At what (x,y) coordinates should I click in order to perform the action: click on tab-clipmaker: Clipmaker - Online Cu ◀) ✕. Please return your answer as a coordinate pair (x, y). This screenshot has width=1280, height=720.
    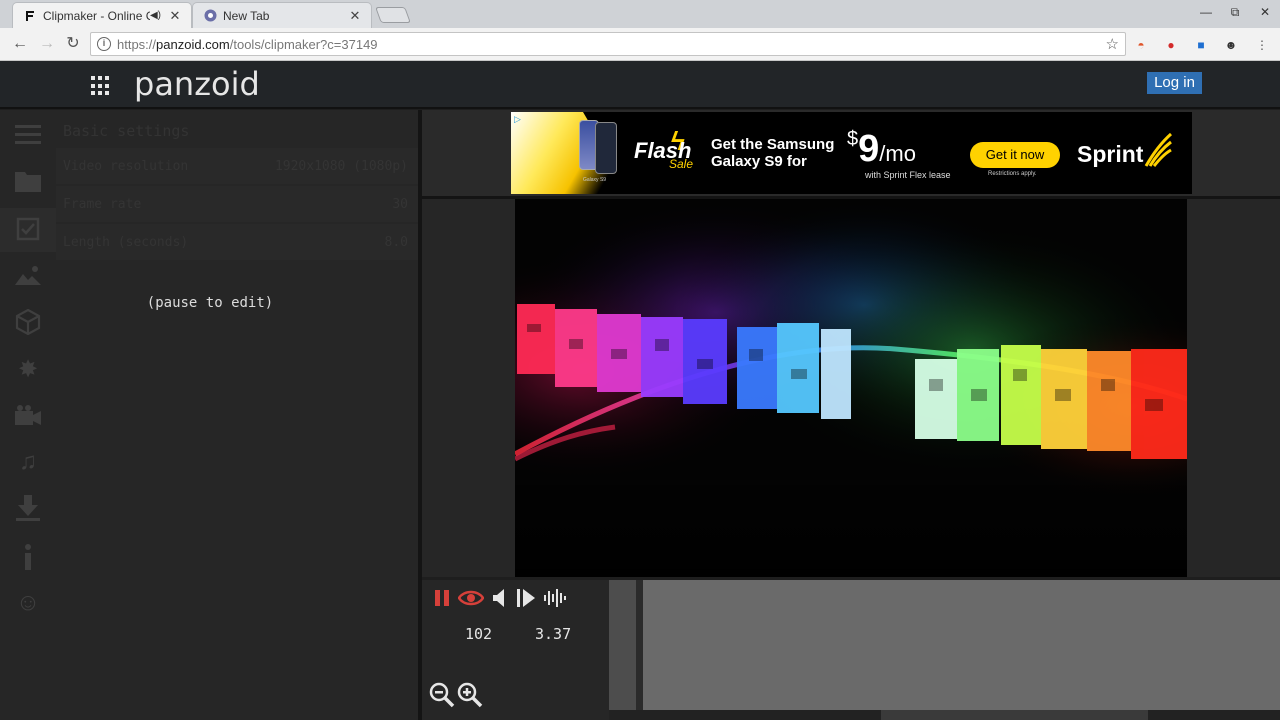
    Looking at the image, I should click on (102, 15).